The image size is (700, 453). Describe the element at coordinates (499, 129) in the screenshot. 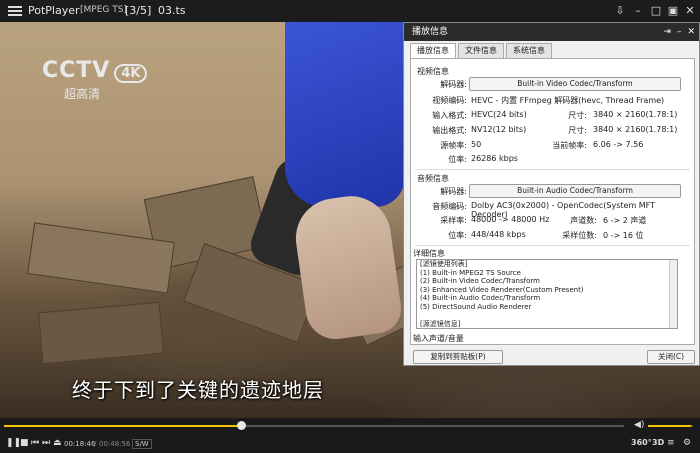

I see `output-format-value: NV12(12 bits)` at that location.